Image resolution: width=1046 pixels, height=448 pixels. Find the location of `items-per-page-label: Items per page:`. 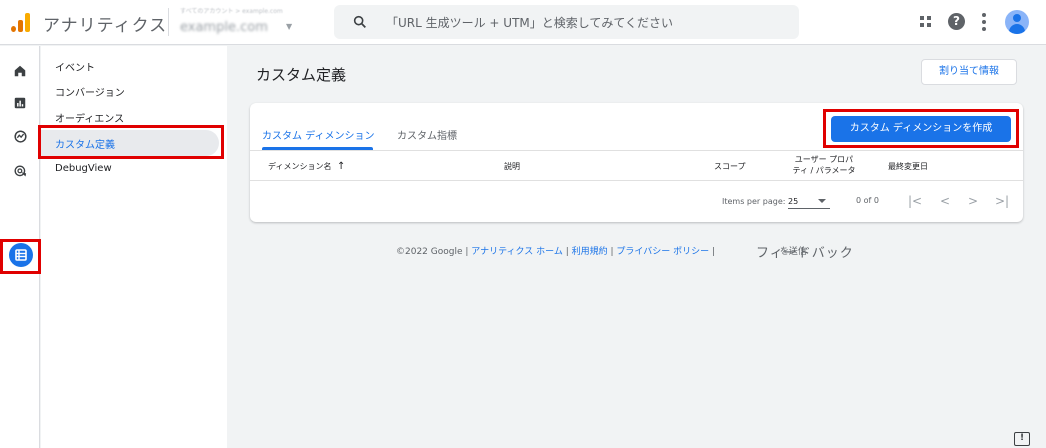

items-per-page-label: Items per page: is located at coordinates (754, 201).